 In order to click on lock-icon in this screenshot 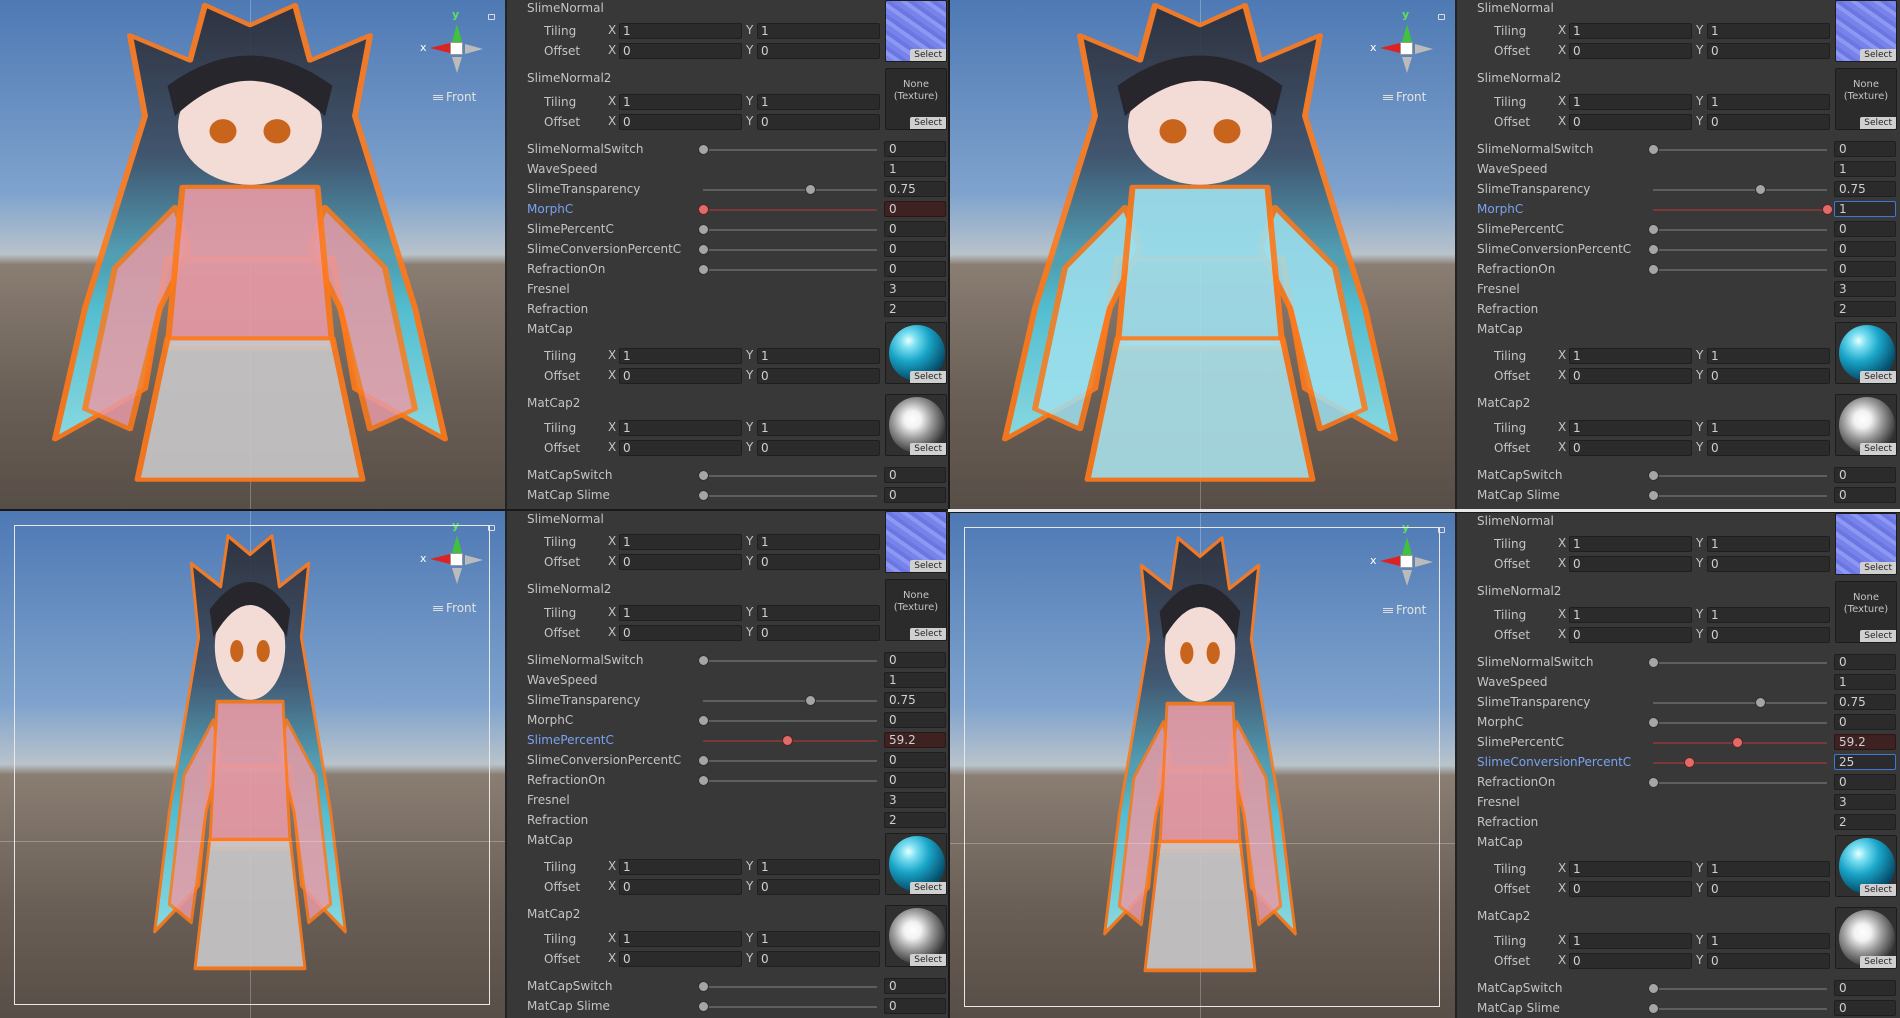, I will do `click(491, 17)`.